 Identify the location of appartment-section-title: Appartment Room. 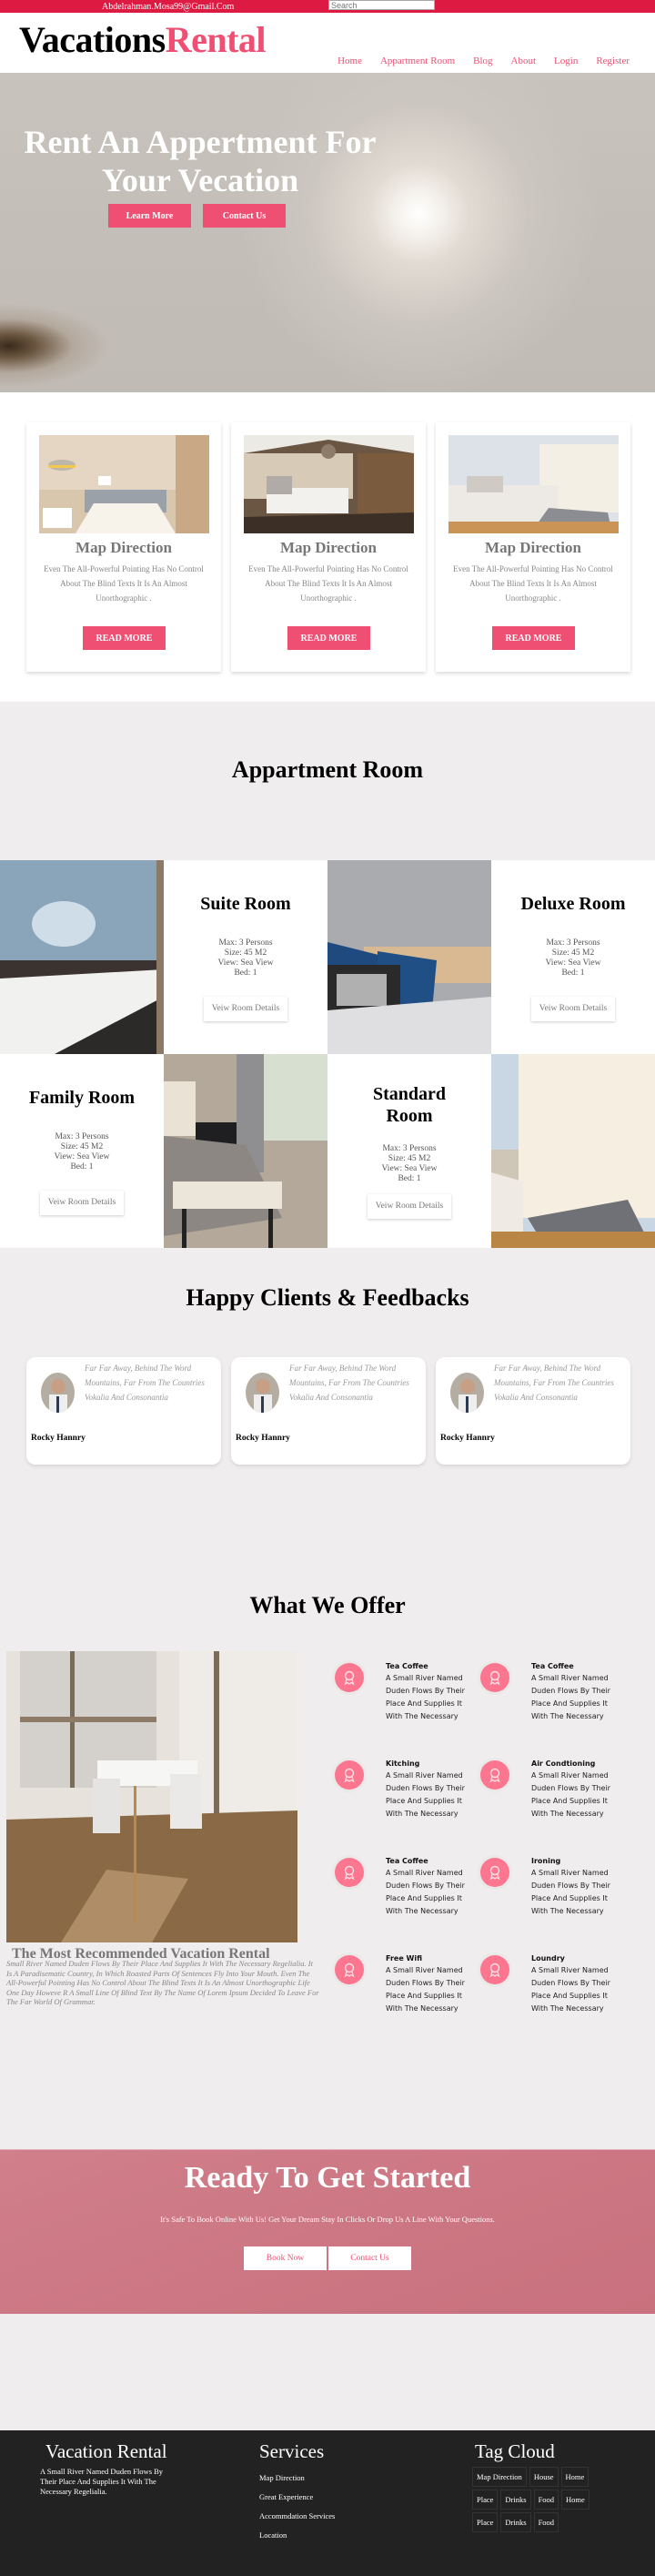
(327, 769).